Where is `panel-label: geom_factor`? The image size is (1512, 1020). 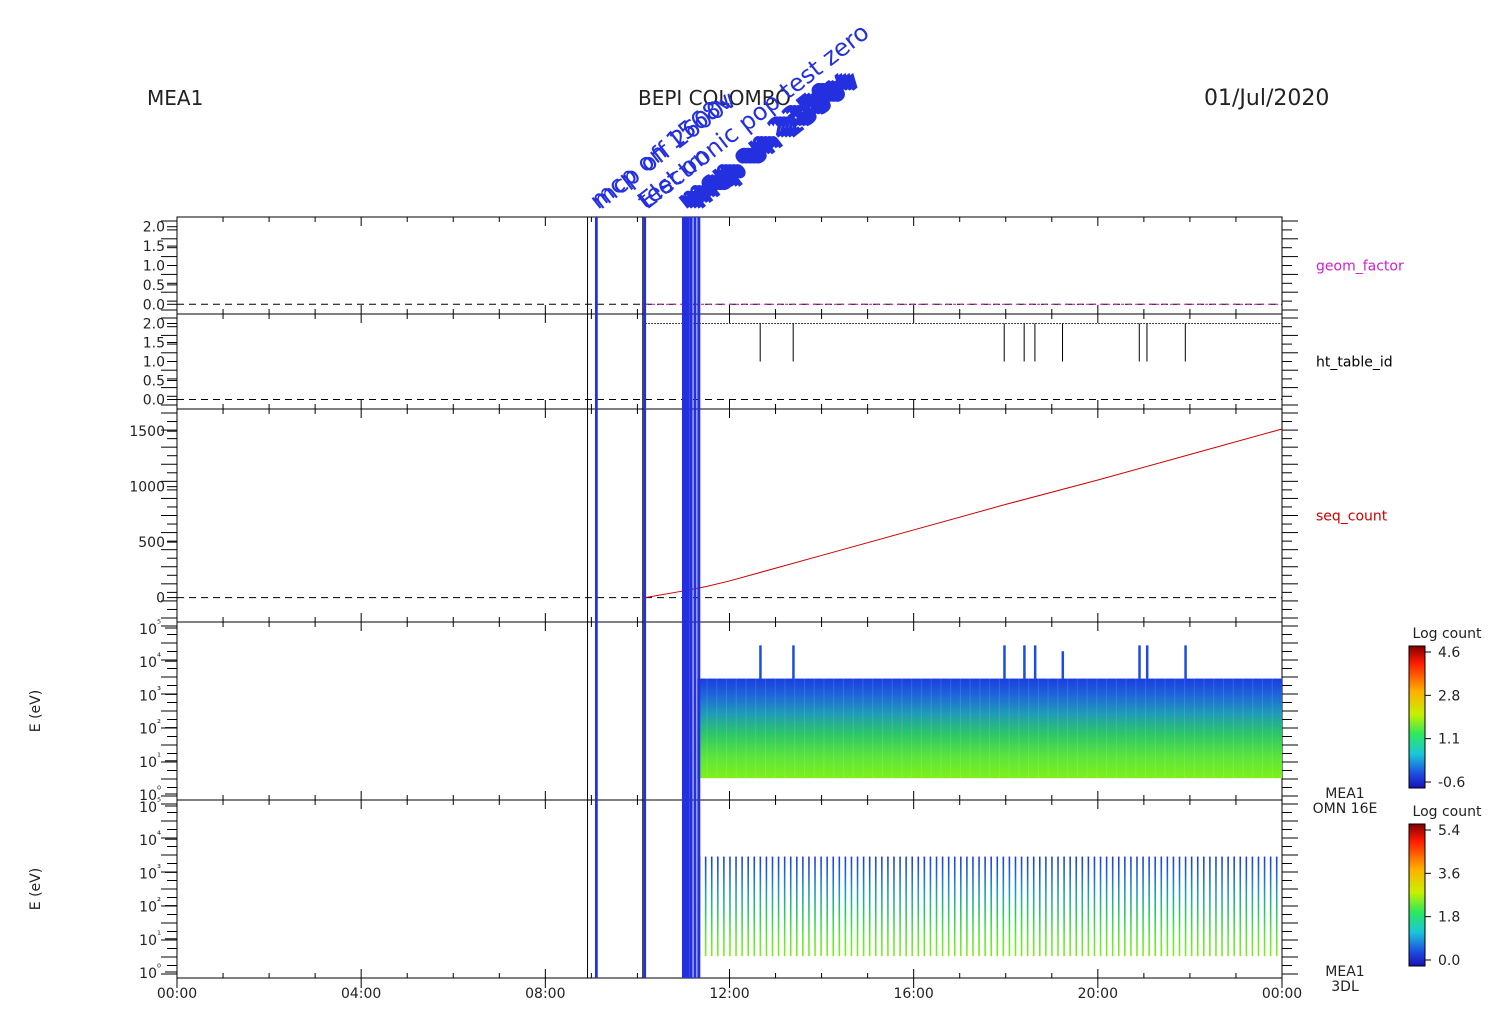
panel-label: geom_factor is located at coordinates (1360, 267).